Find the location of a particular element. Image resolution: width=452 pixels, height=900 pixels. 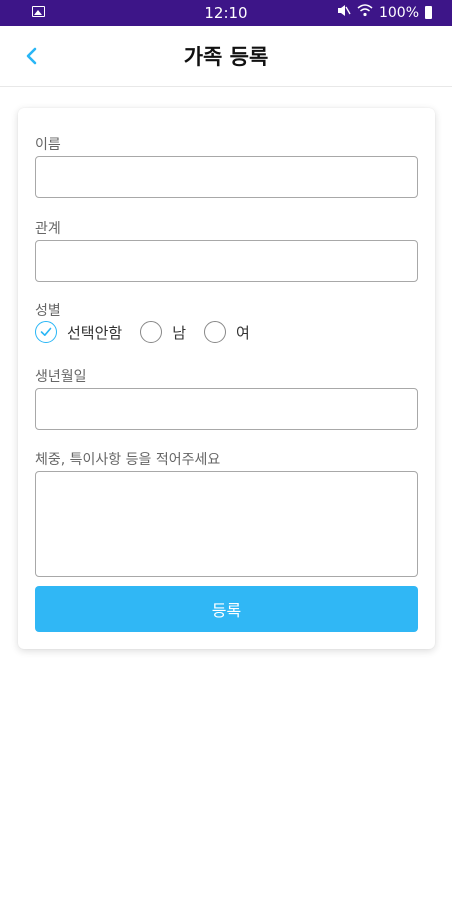

battery-icon is located at coordinates (428, 12).